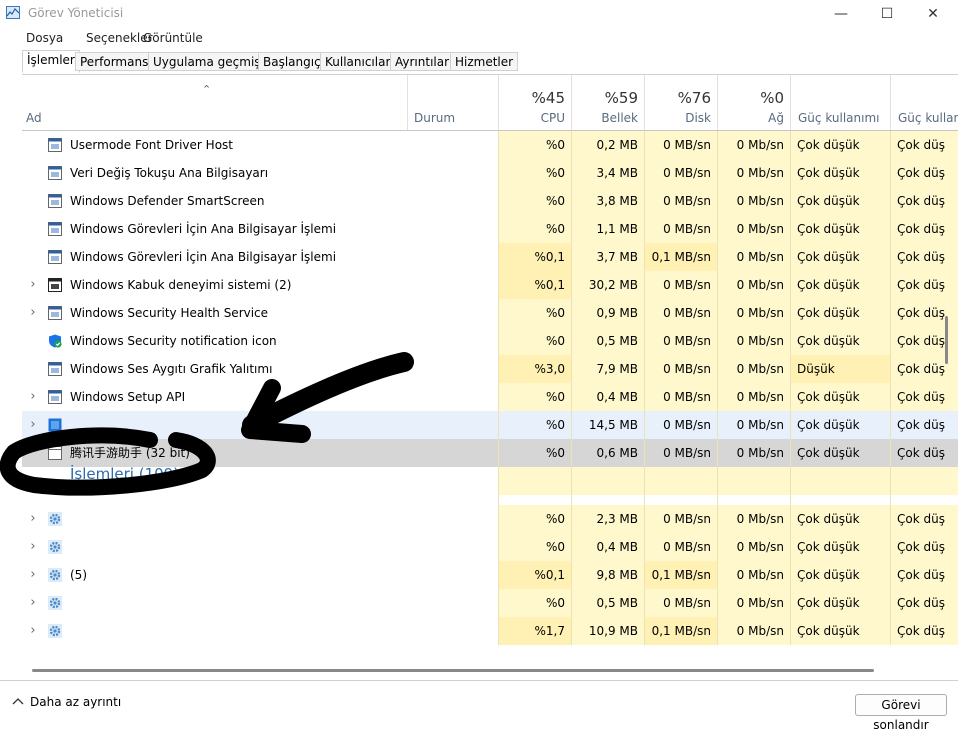 This screenshot has width=958, height=735. What do you see at coordinates (946, 397) in the screenshot?
I see `vertical-scrollbar` at bounding box center [946, 397].